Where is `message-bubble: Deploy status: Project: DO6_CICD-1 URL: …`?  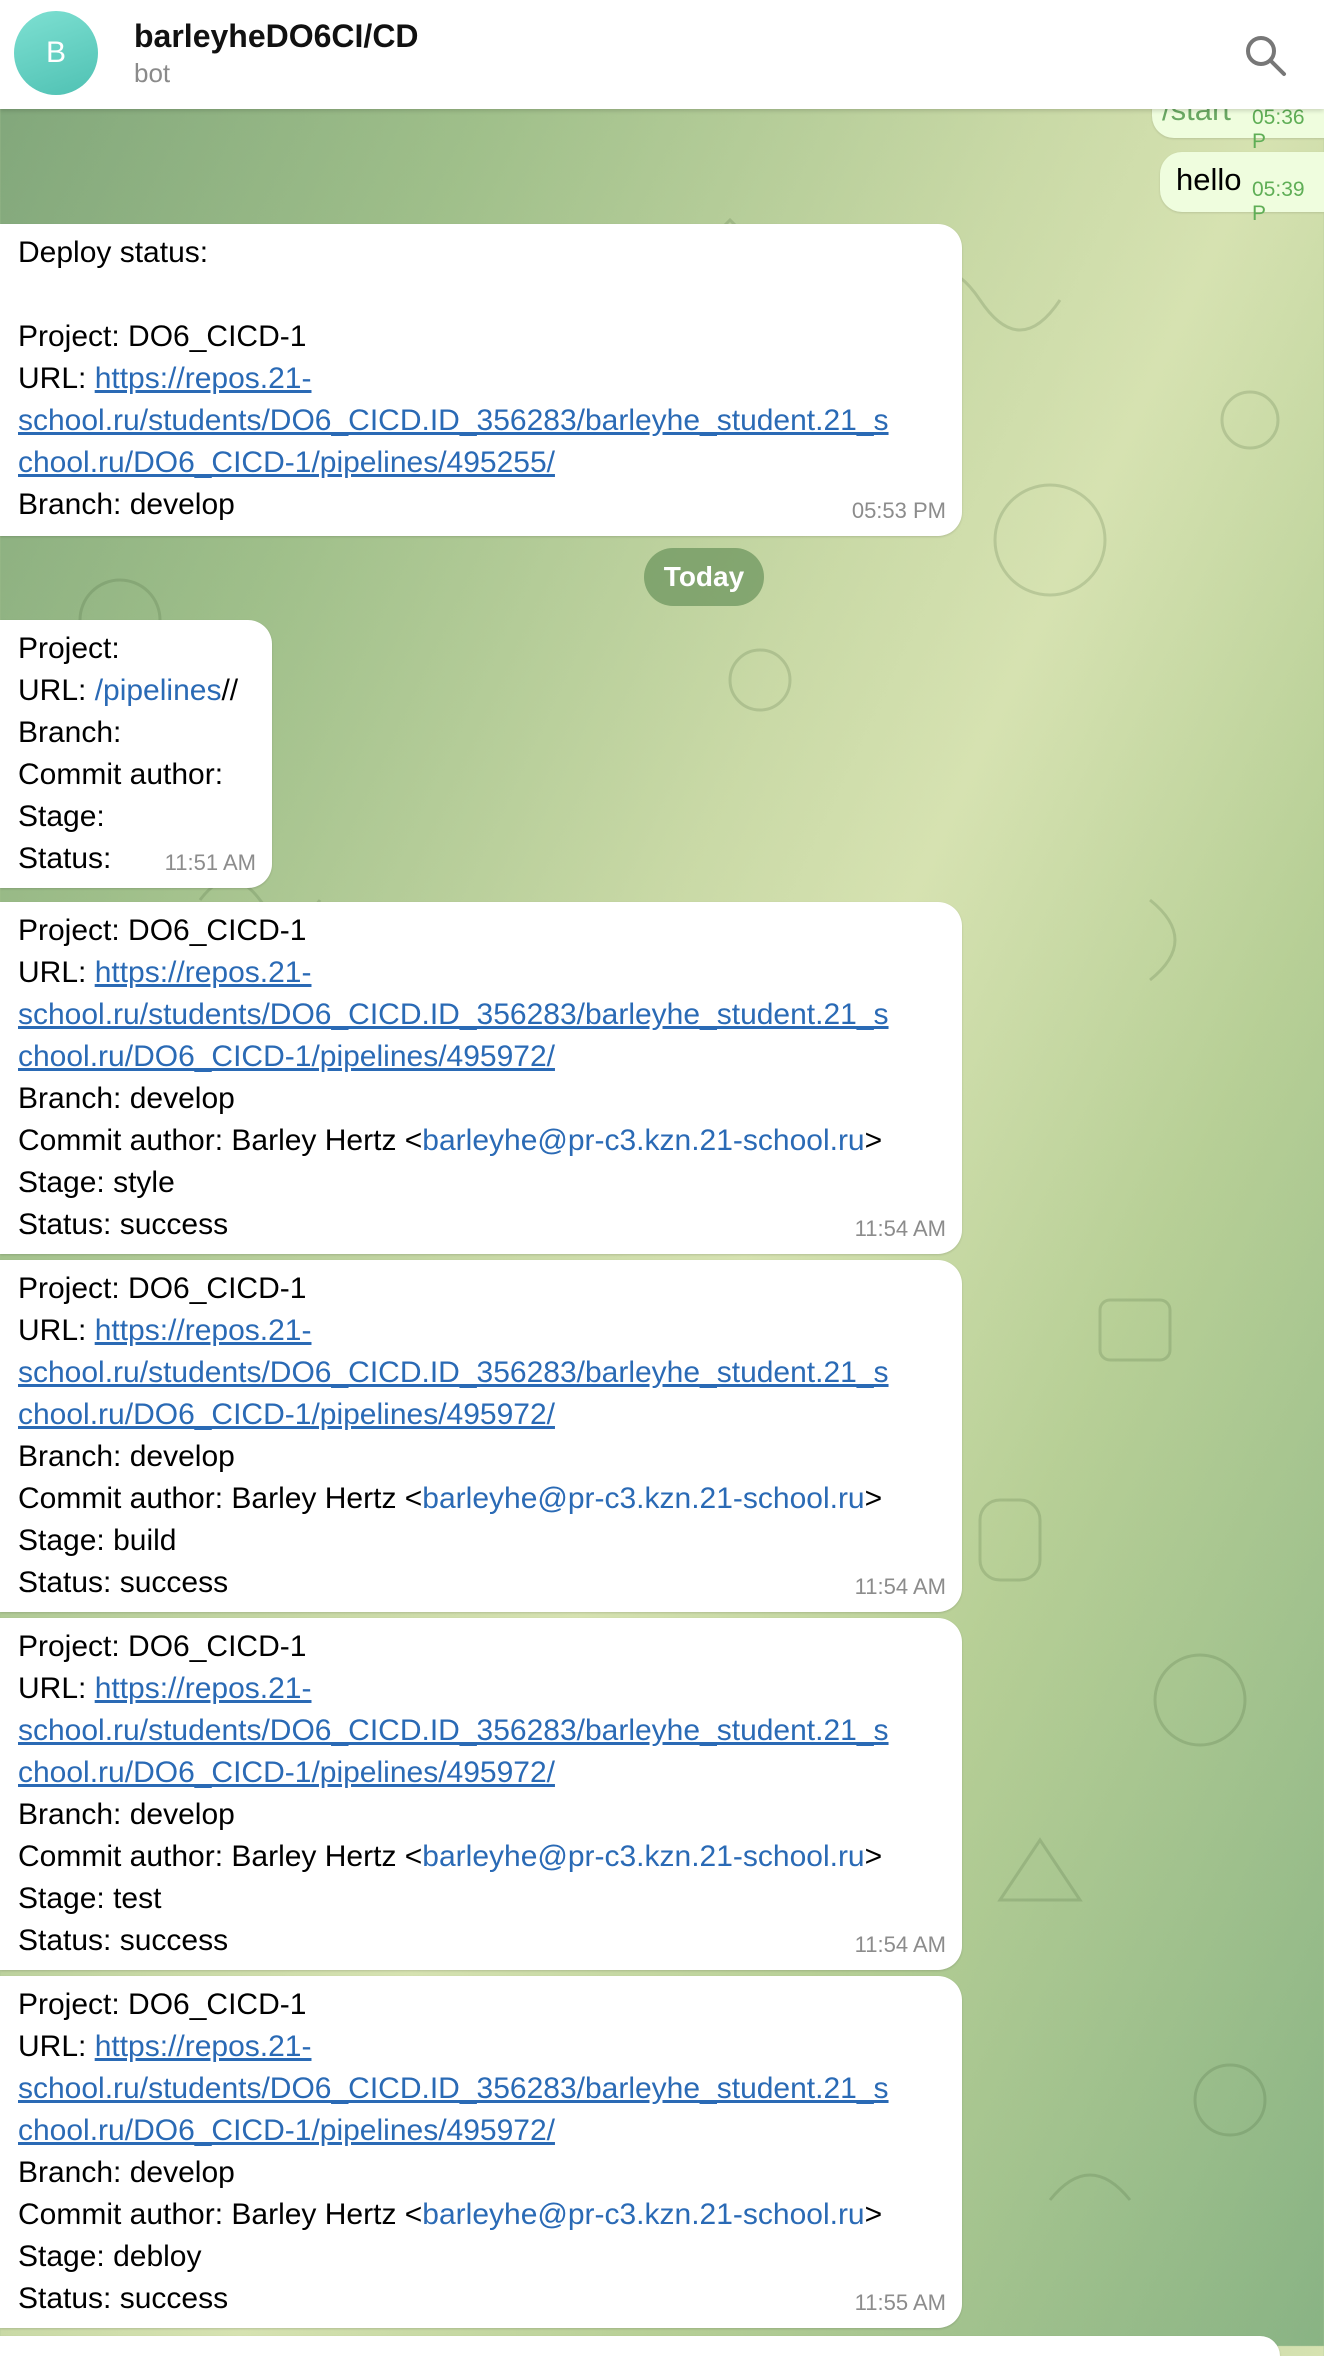
message-bubble: Deploy status: Project: DO6_CICD-1 URL: … is located at coordinates (481, 380).